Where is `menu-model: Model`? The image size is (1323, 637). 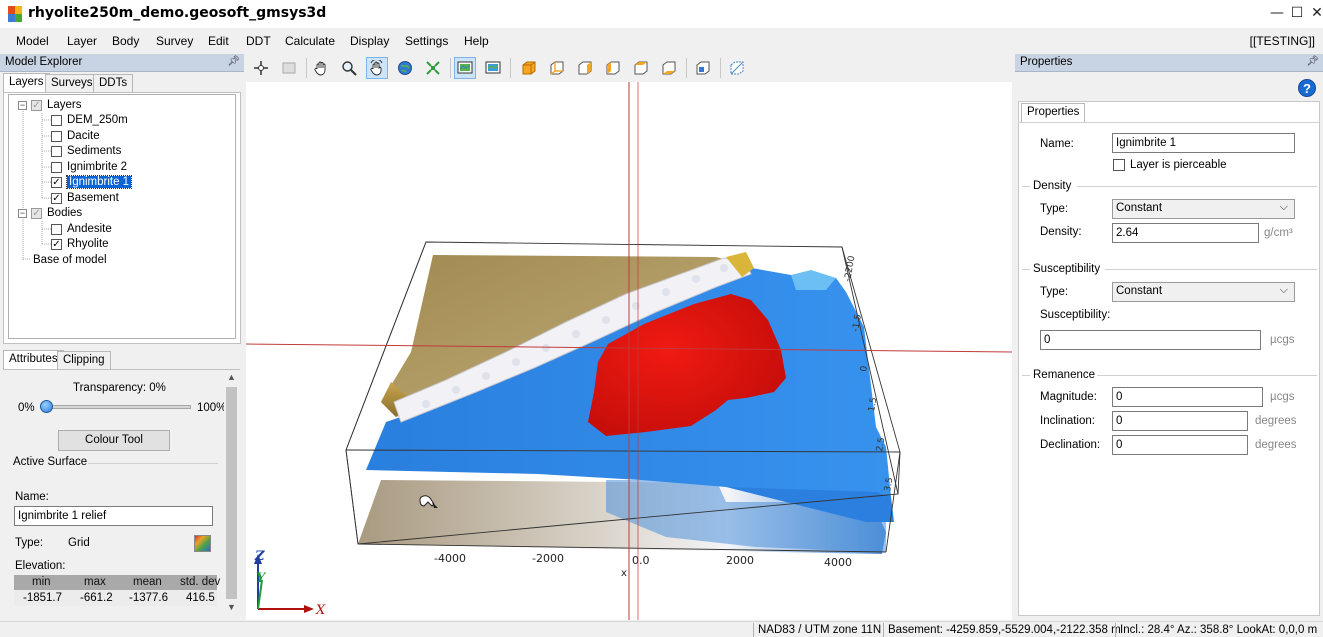
menu-model: Model is located at coordinates (32, 41).